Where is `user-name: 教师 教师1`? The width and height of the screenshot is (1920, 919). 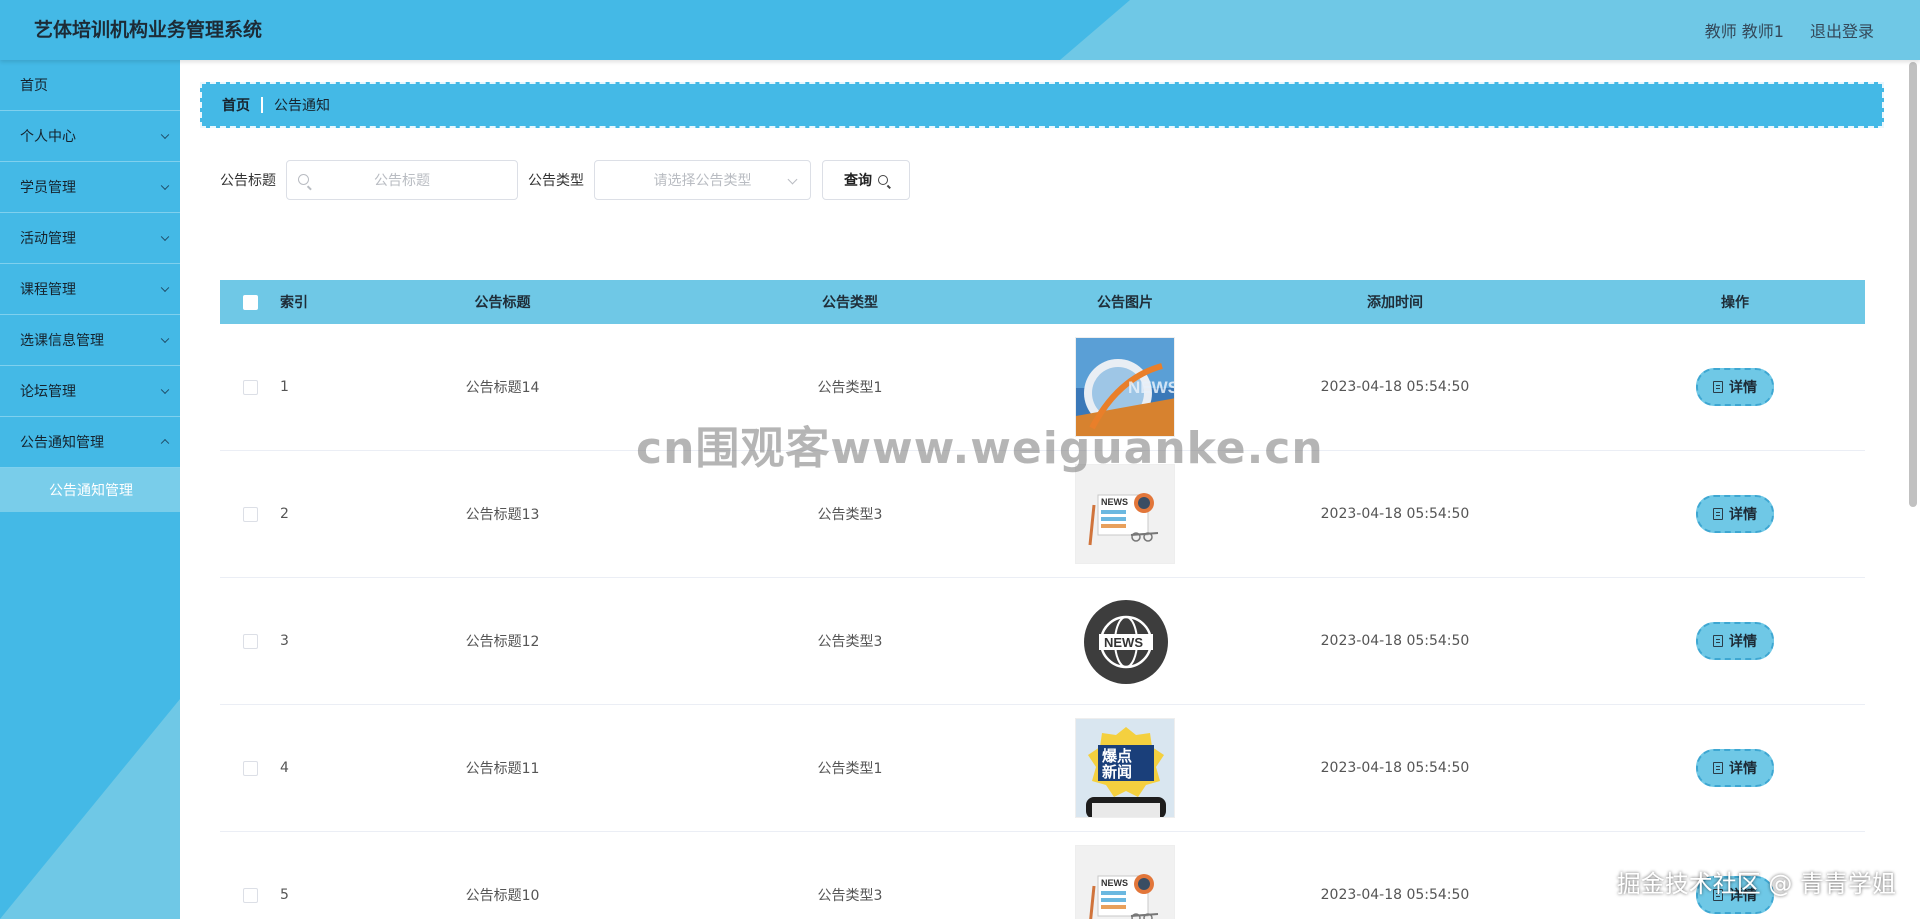
user-name: 教师 教师1 is located at coordinates (1744, 30).